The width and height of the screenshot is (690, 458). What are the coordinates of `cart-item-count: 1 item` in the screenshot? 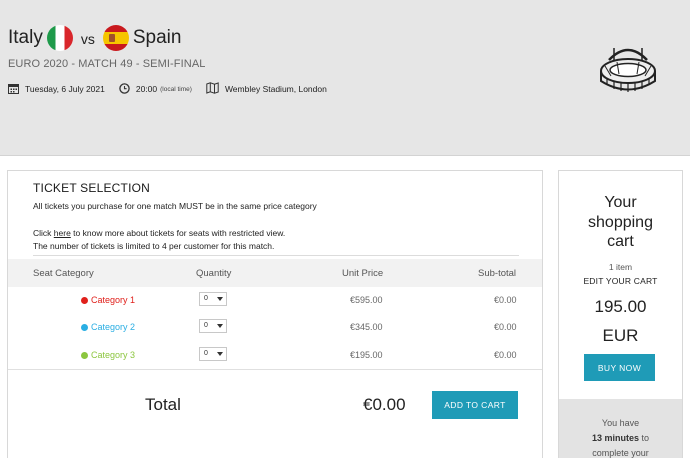 It's located at (620, 267).